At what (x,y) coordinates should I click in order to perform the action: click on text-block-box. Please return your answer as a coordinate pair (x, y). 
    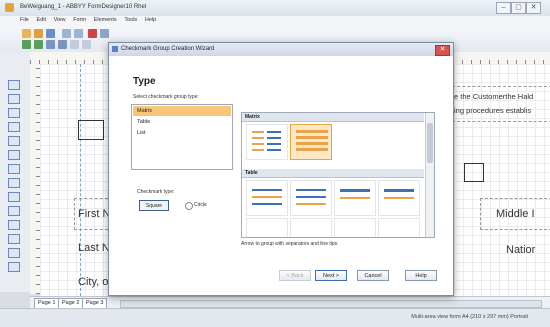
    Looking at the image, I should click on (91, 130).